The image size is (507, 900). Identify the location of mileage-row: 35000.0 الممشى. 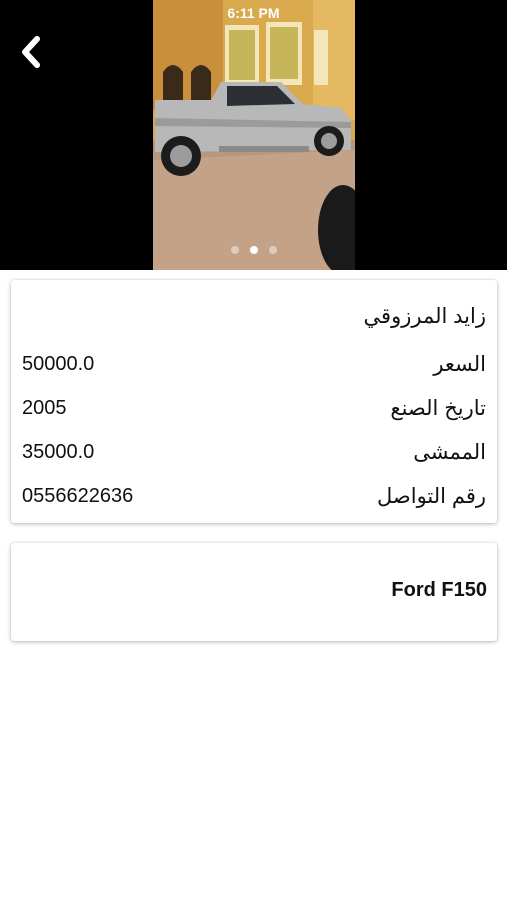
(254, 452).